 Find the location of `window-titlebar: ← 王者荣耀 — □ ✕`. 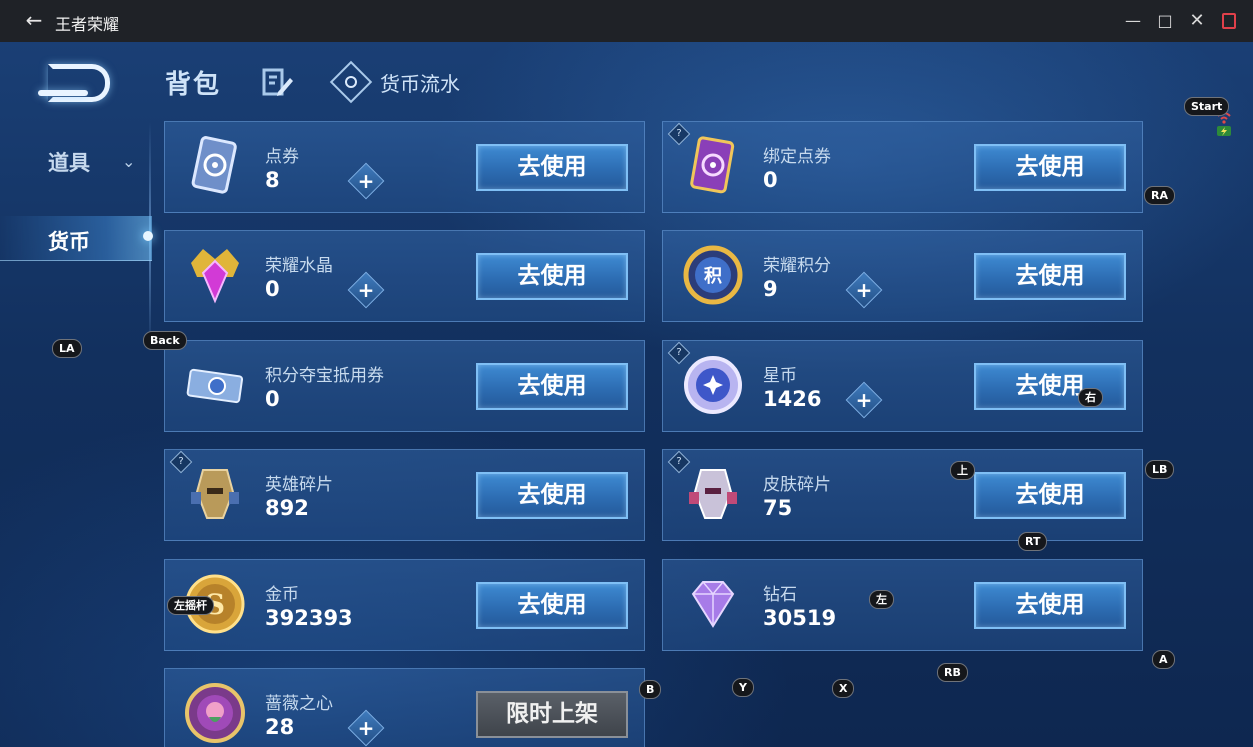

window-titlebar: ← 王者荣耀 — □ ✕ is located at coordinates (626, 21).